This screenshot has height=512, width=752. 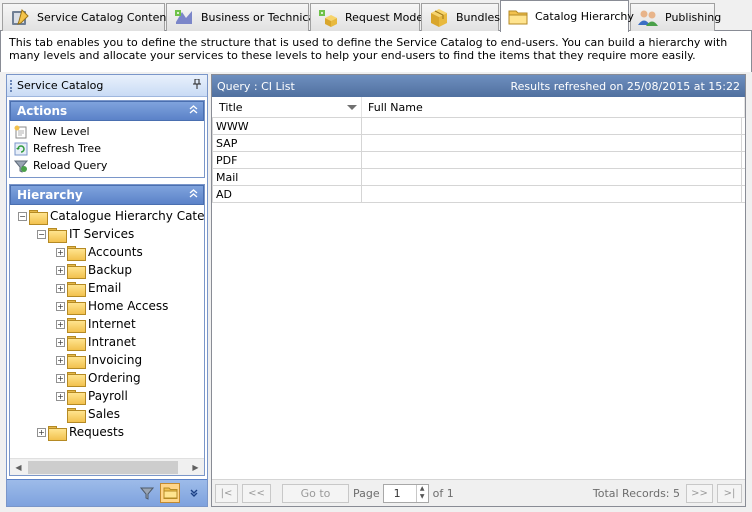 What do you see at coordinates (107, 111) in the screenshot?
I see `actions-section-header: Actions` at bounding box center [107, 111].